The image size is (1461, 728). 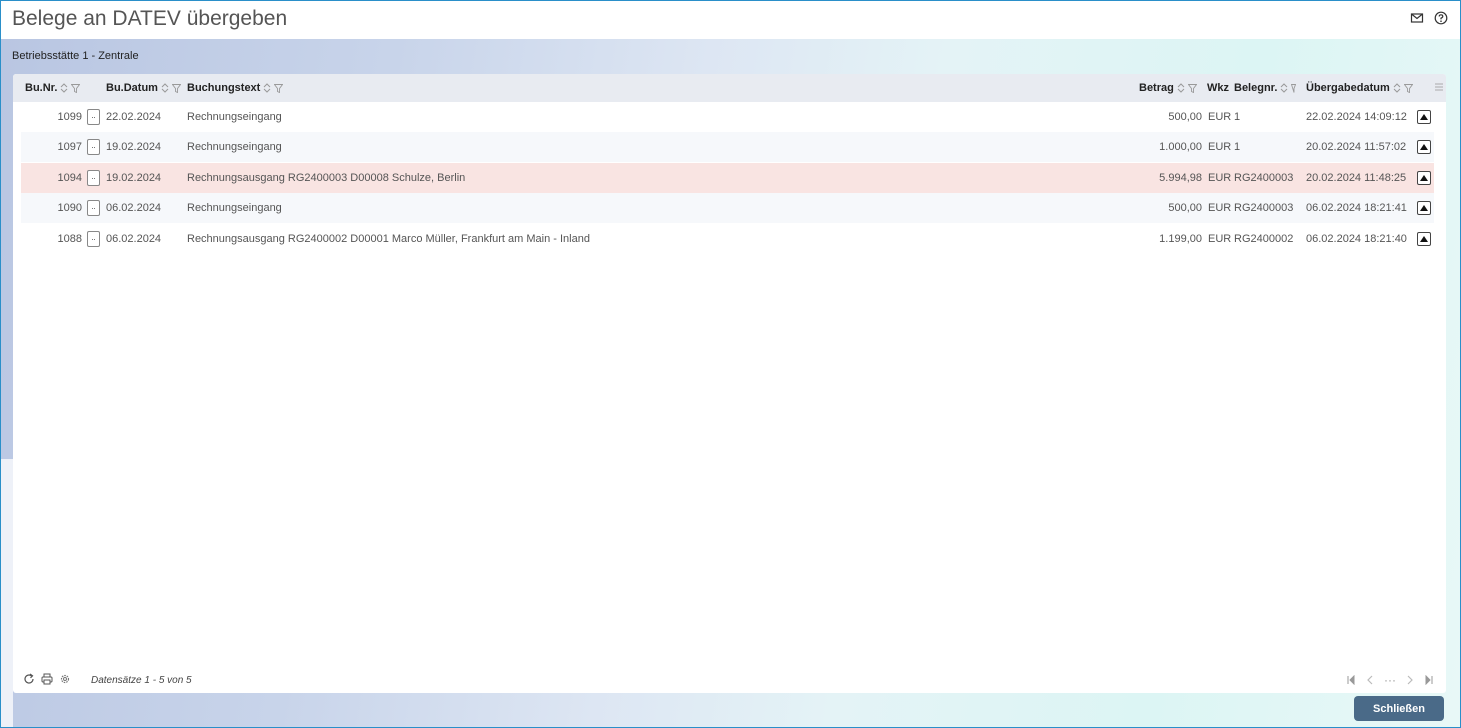 What do you see at coordinates (1356, 208) in the screenshot?
I see `cell-uebergabedatum: 06.02.2024 18:21:41` at bounding box center [1356, 208].